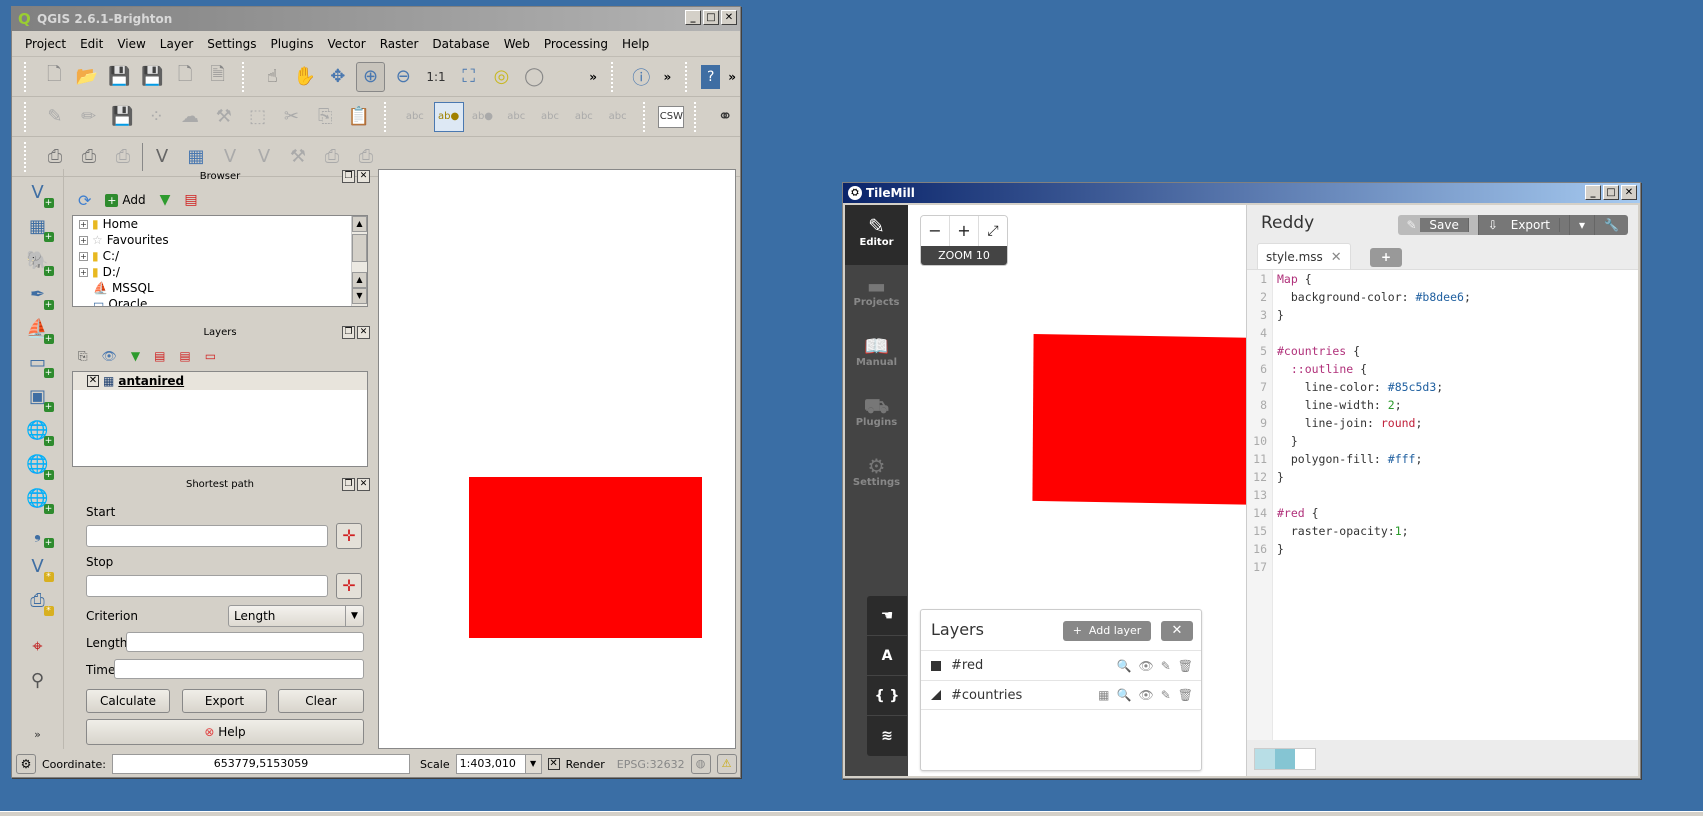  Describe the element at coordinates (1524, 225) in the screenshot. I see `export-button: ⇩ Export` at that location.